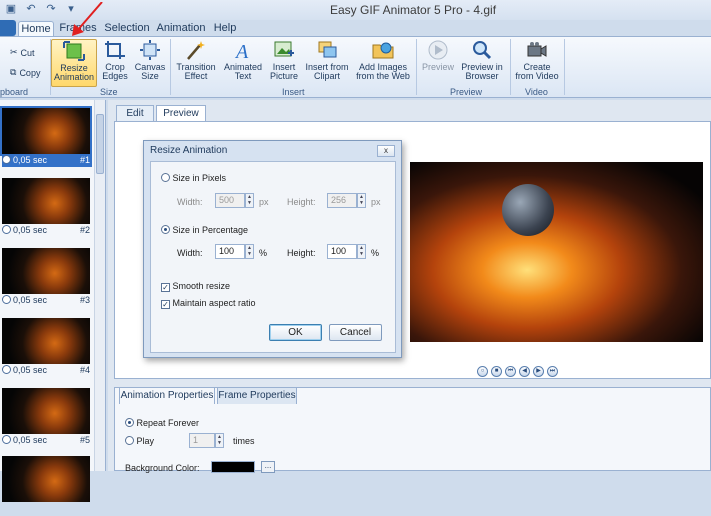  What do you see at coordinates (466, 92) in the screenshot?
I see `group-label-preview: Preview` at bounding box center [466, 92].